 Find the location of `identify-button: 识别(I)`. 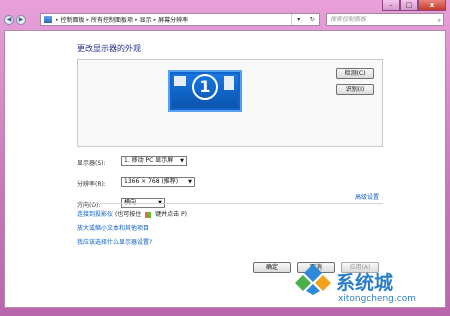

identify-button: 识别(I) is located at coordinates (355, 89).